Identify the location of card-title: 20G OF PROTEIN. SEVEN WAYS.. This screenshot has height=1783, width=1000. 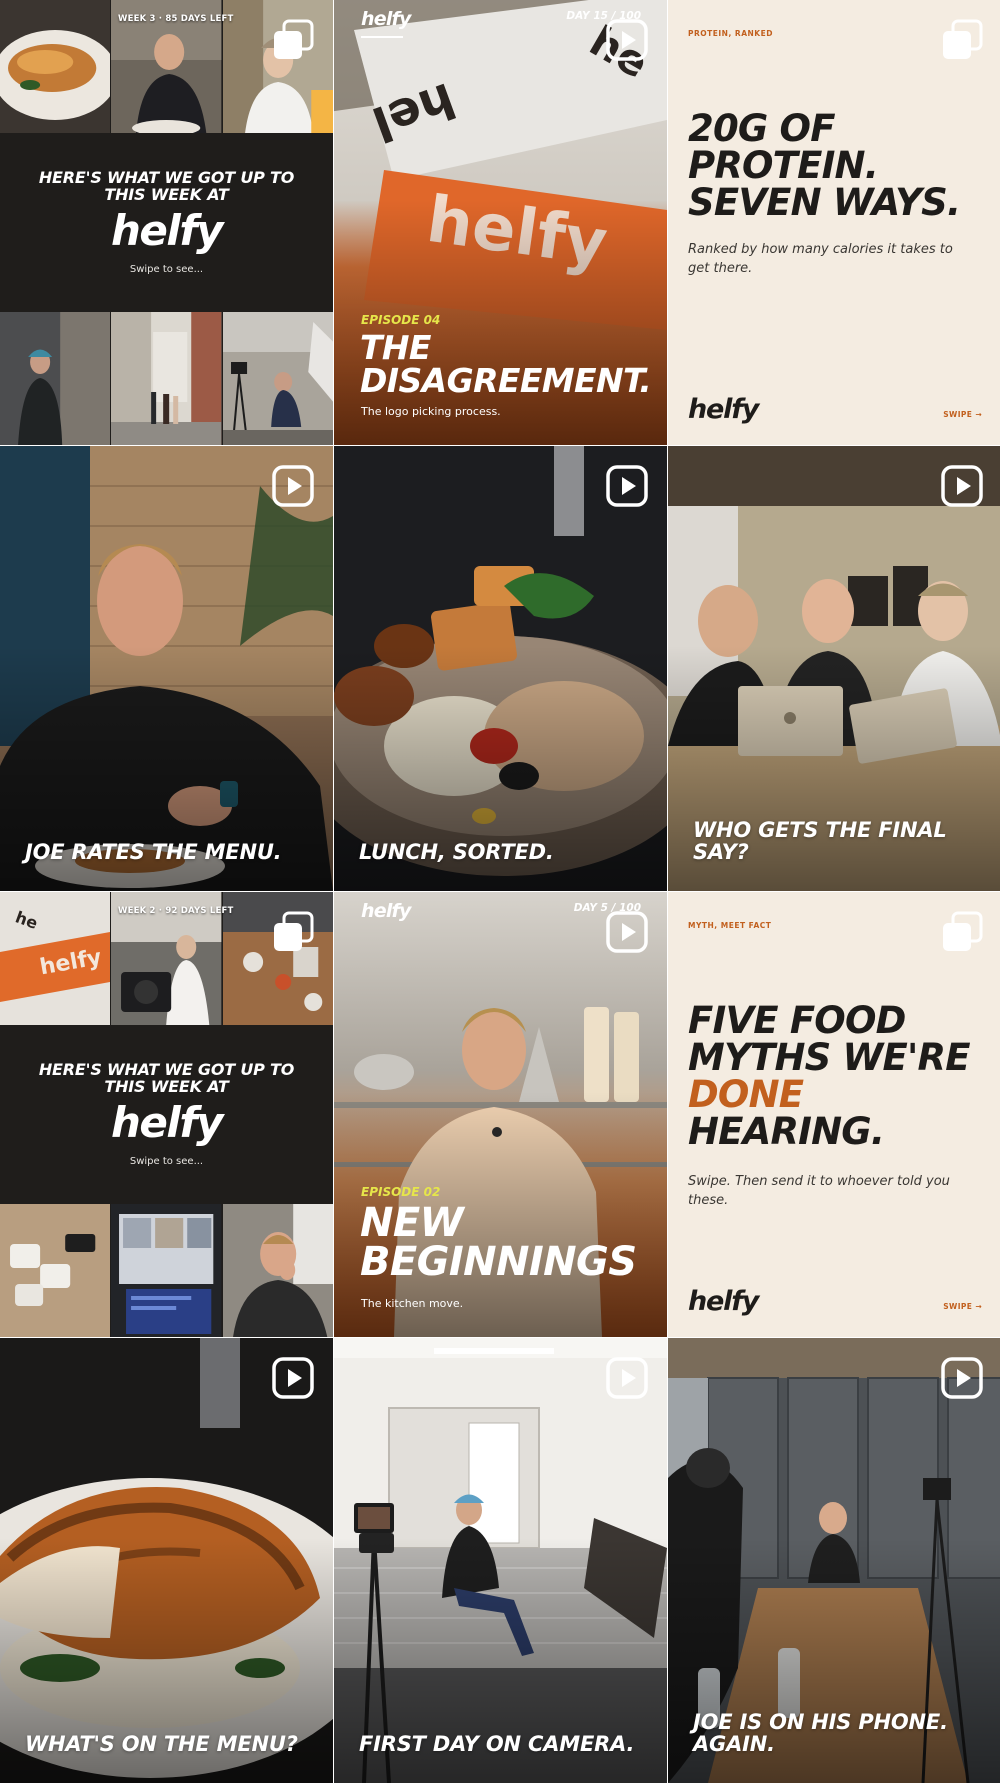
(824, 165).